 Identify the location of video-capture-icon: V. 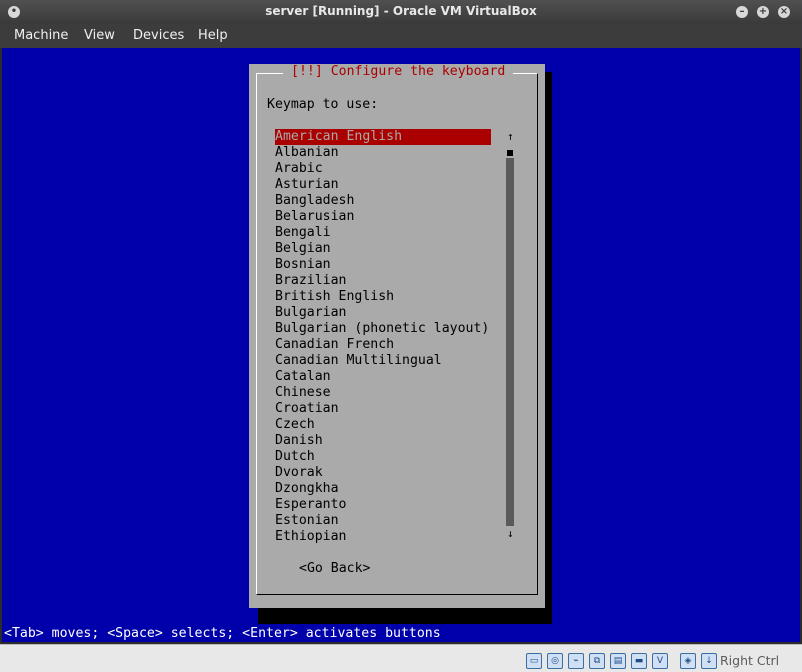
(660, 661).